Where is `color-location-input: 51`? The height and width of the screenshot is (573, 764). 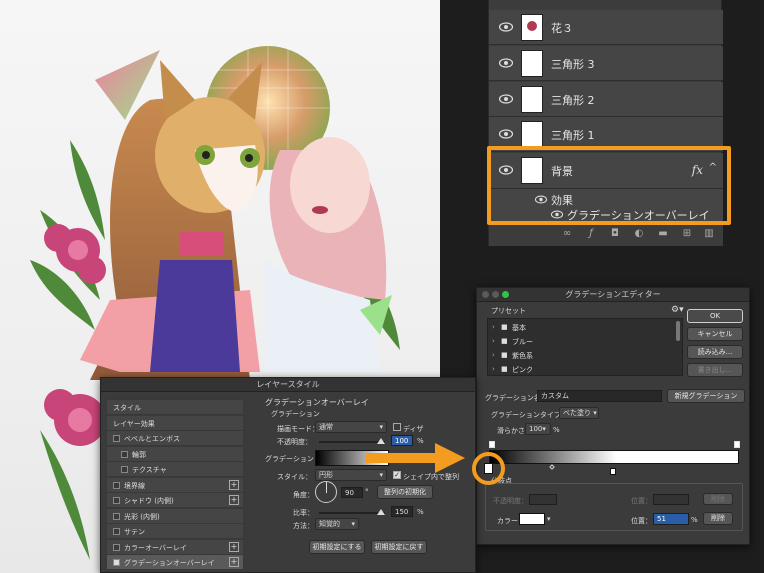
color-location-input: 51 is located at coordinates (671, 519).